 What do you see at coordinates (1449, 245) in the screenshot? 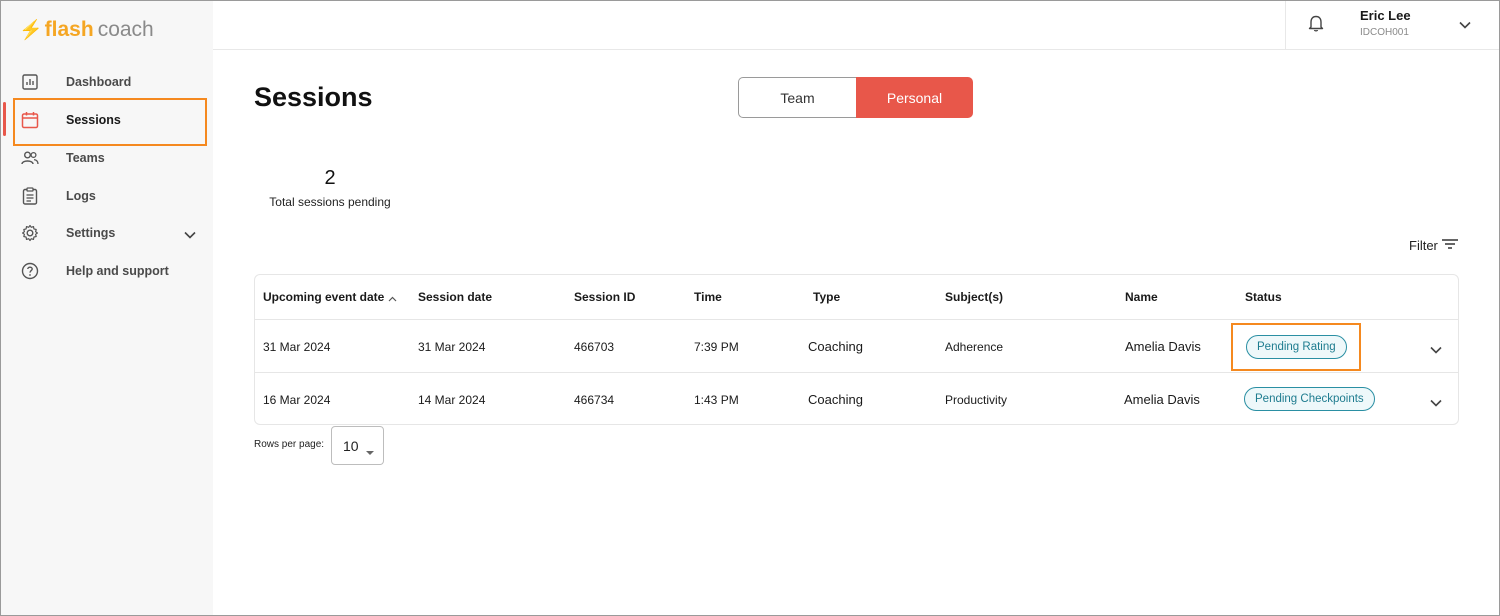
I see `filter-icon` at bounding box center [1449, 245].